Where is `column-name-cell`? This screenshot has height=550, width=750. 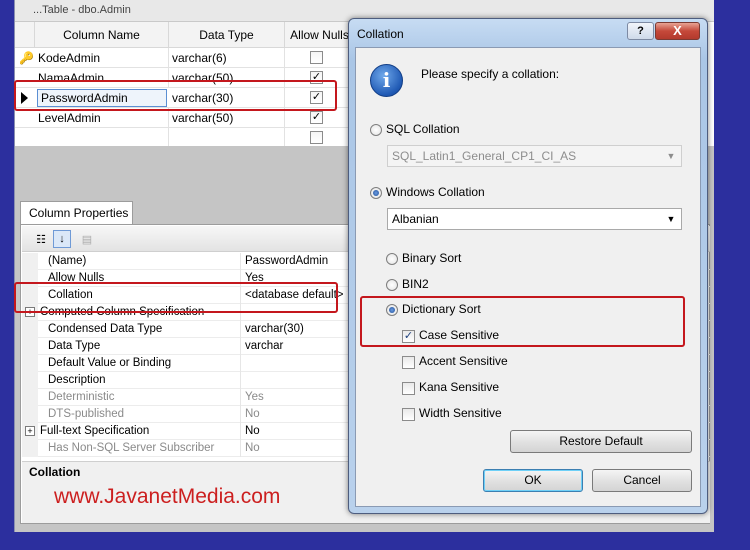
column-name-cell is located at coordinates (102, 138).